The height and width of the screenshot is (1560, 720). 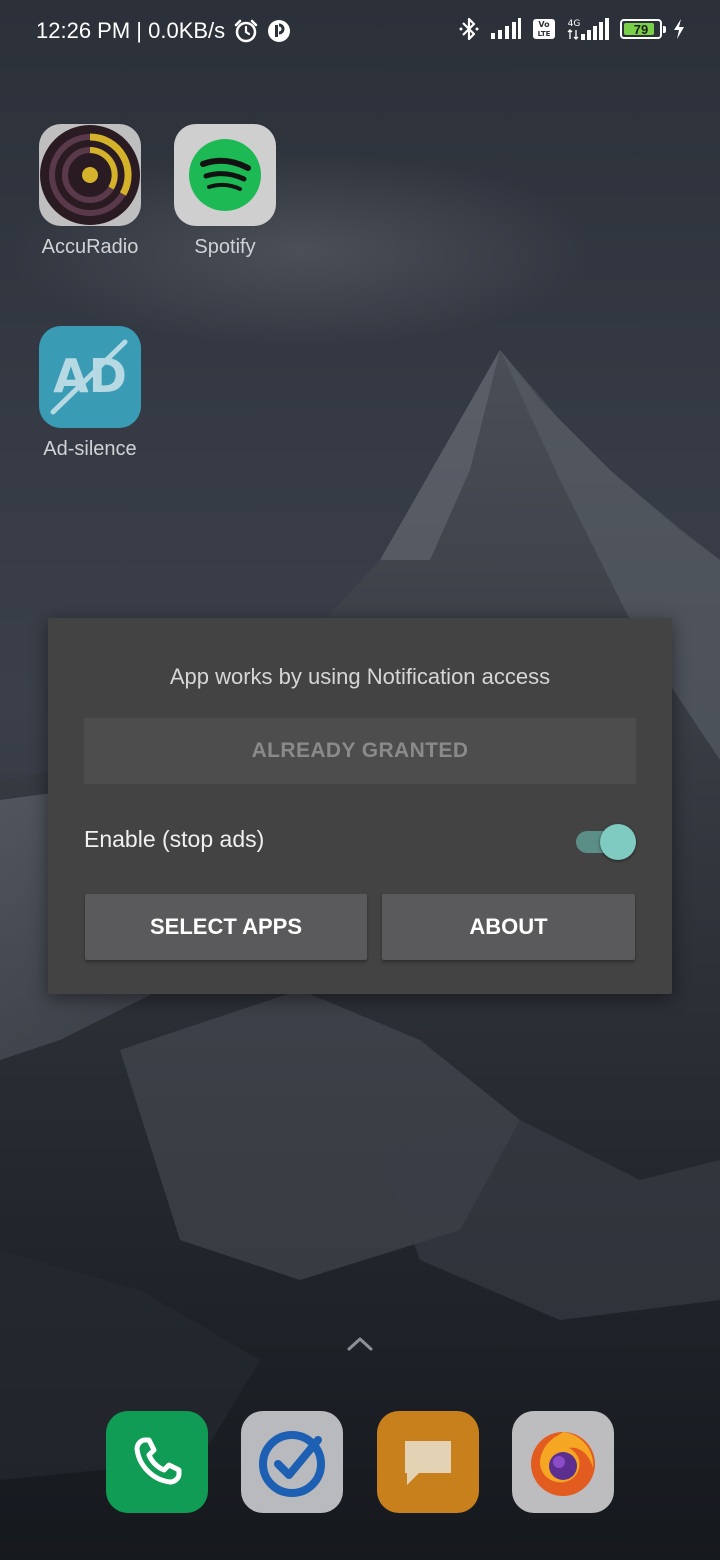 I want to click on volte-badge: Vo LTE, so click(x=544, y=29).